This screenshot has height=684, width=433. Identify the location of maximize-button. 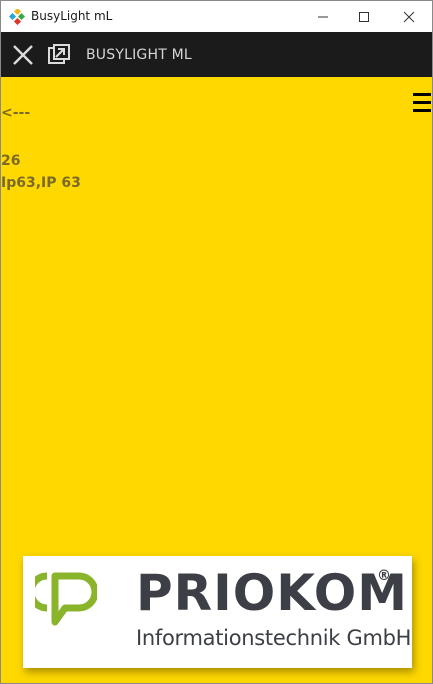
(364, 16).